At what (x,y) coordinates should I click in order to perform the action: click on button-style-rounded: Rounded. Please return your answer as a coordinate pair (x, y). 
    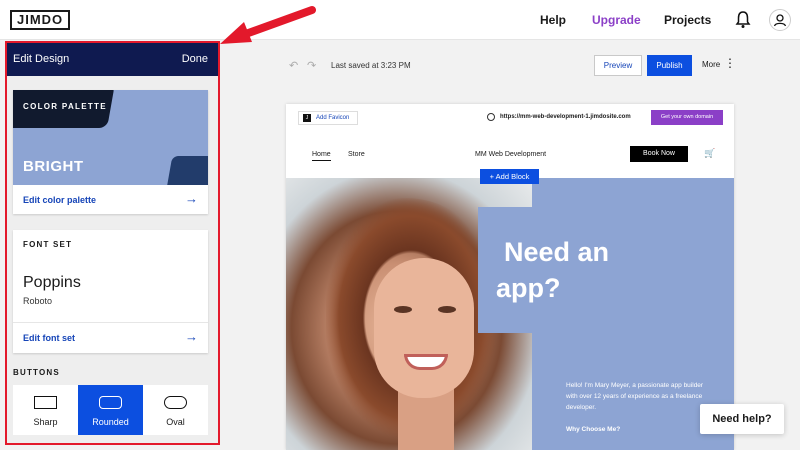
    Looking at the image, I should click on (110, 410).